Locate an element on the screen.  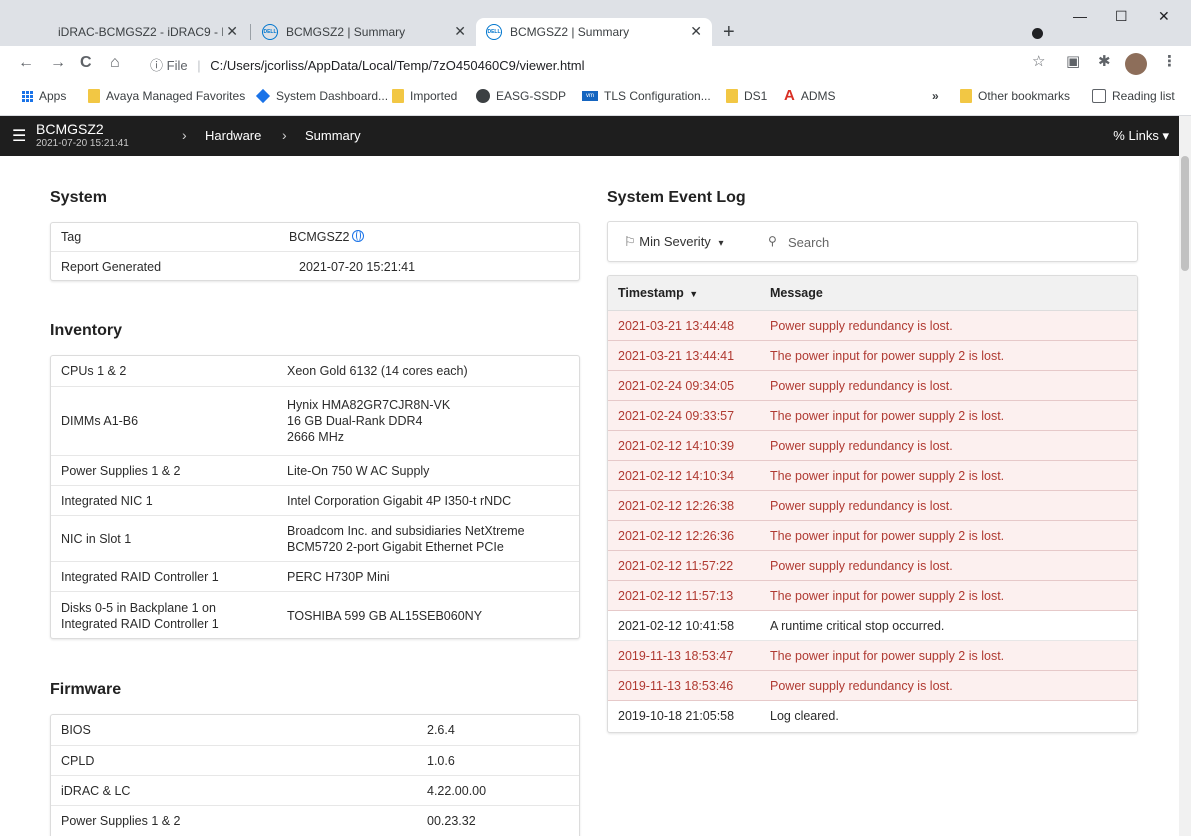
search-icon: ⚲ is located at coordinates (772, 241).